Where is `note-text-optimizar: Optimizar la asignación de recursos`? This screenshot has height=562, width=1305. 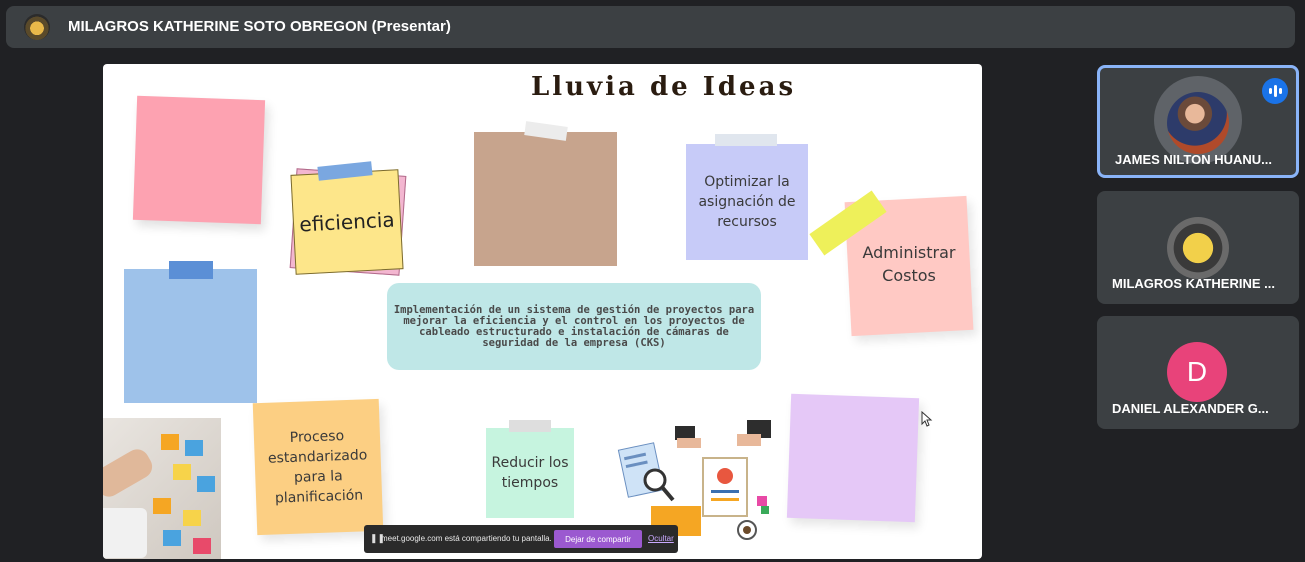
note-text-optimizar: Optimizar la asignación de recursos is located at coordinates (747, 202).